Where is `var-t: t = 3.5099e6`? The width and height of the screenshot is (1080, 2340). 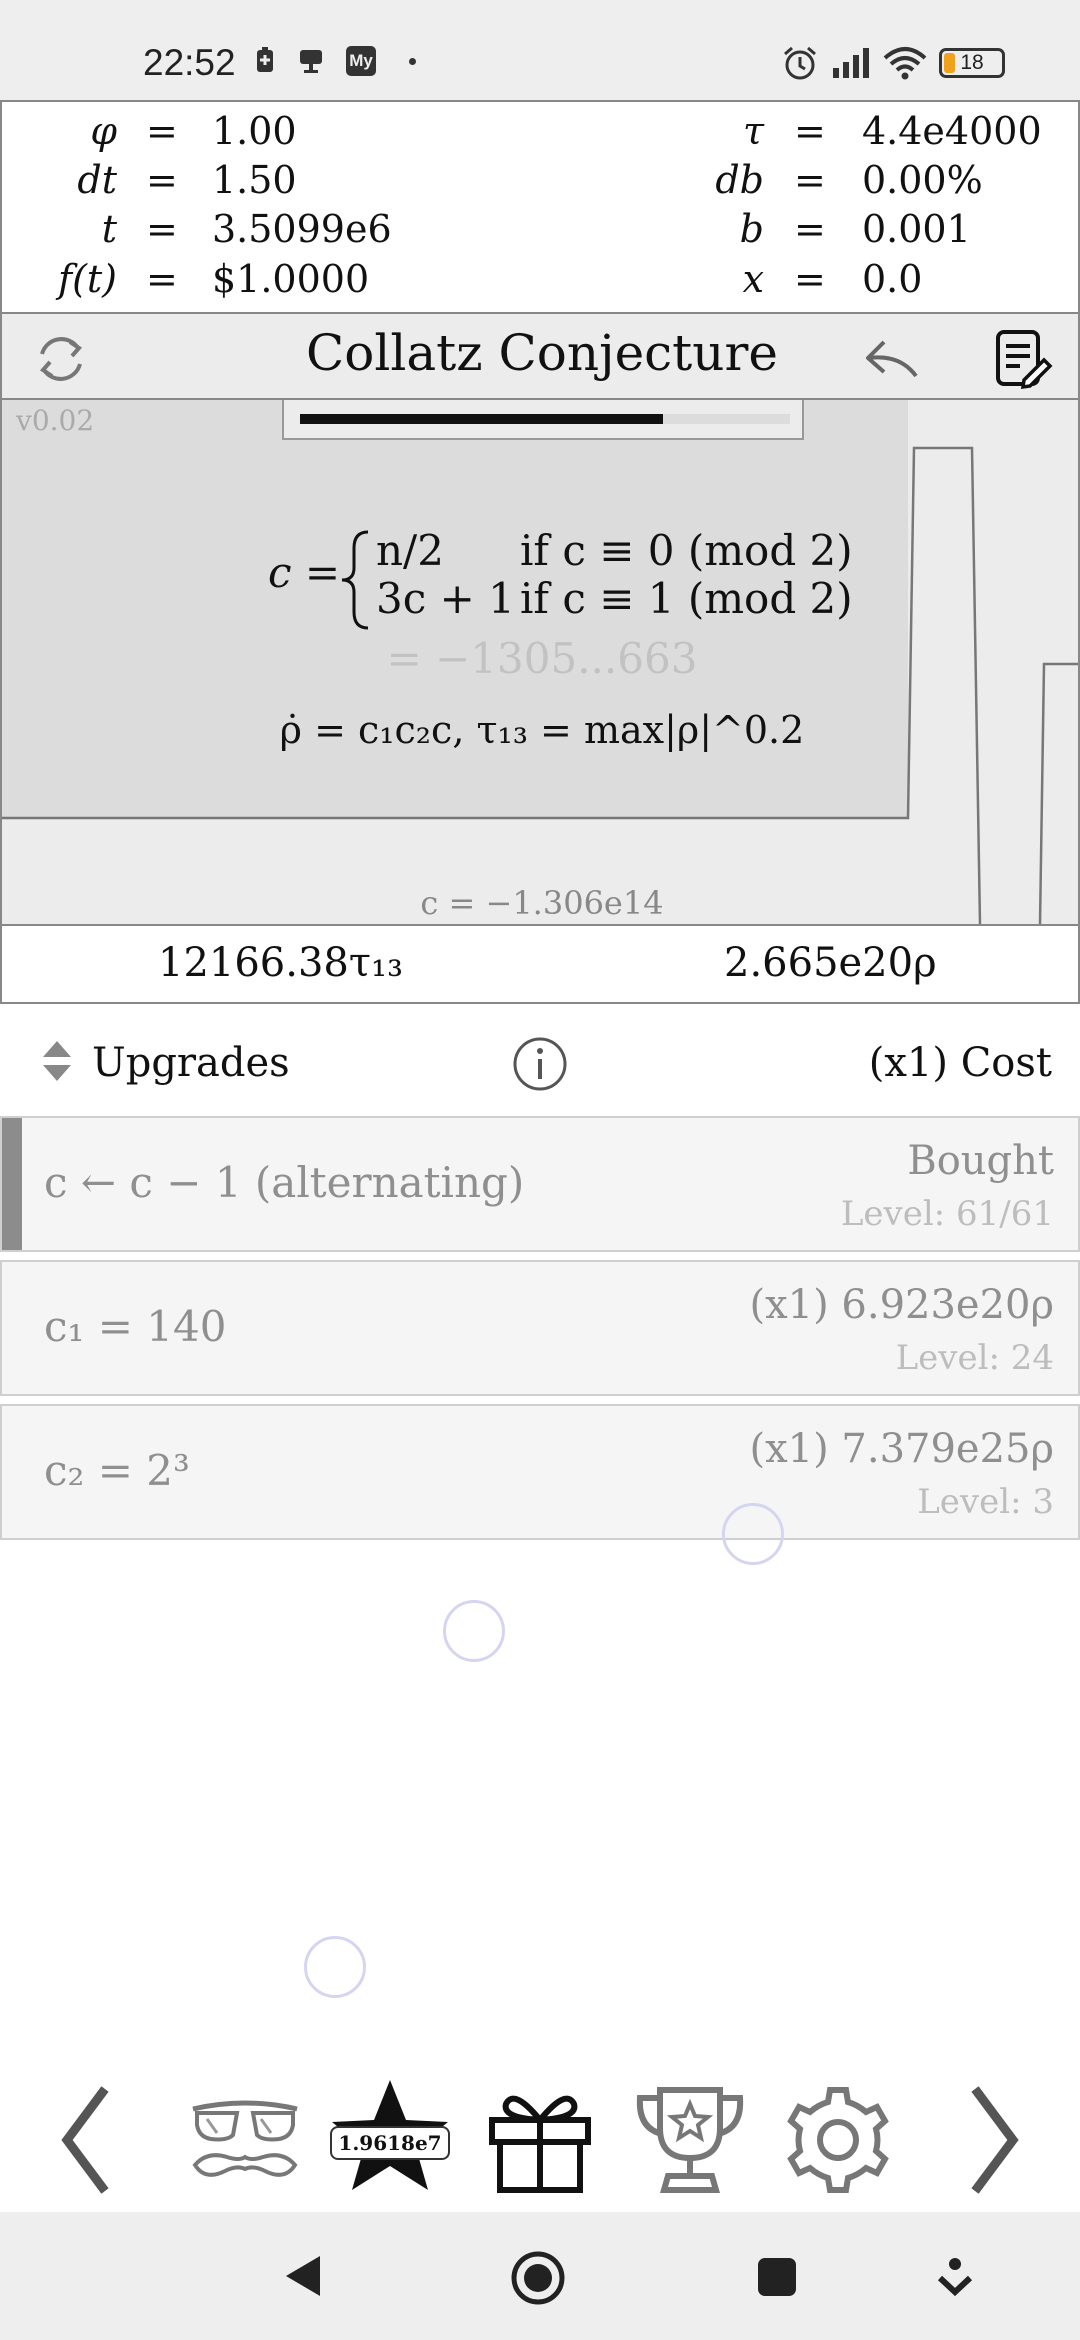
var-t: t = 3.5099e6 is located at coordinates (246, 229).